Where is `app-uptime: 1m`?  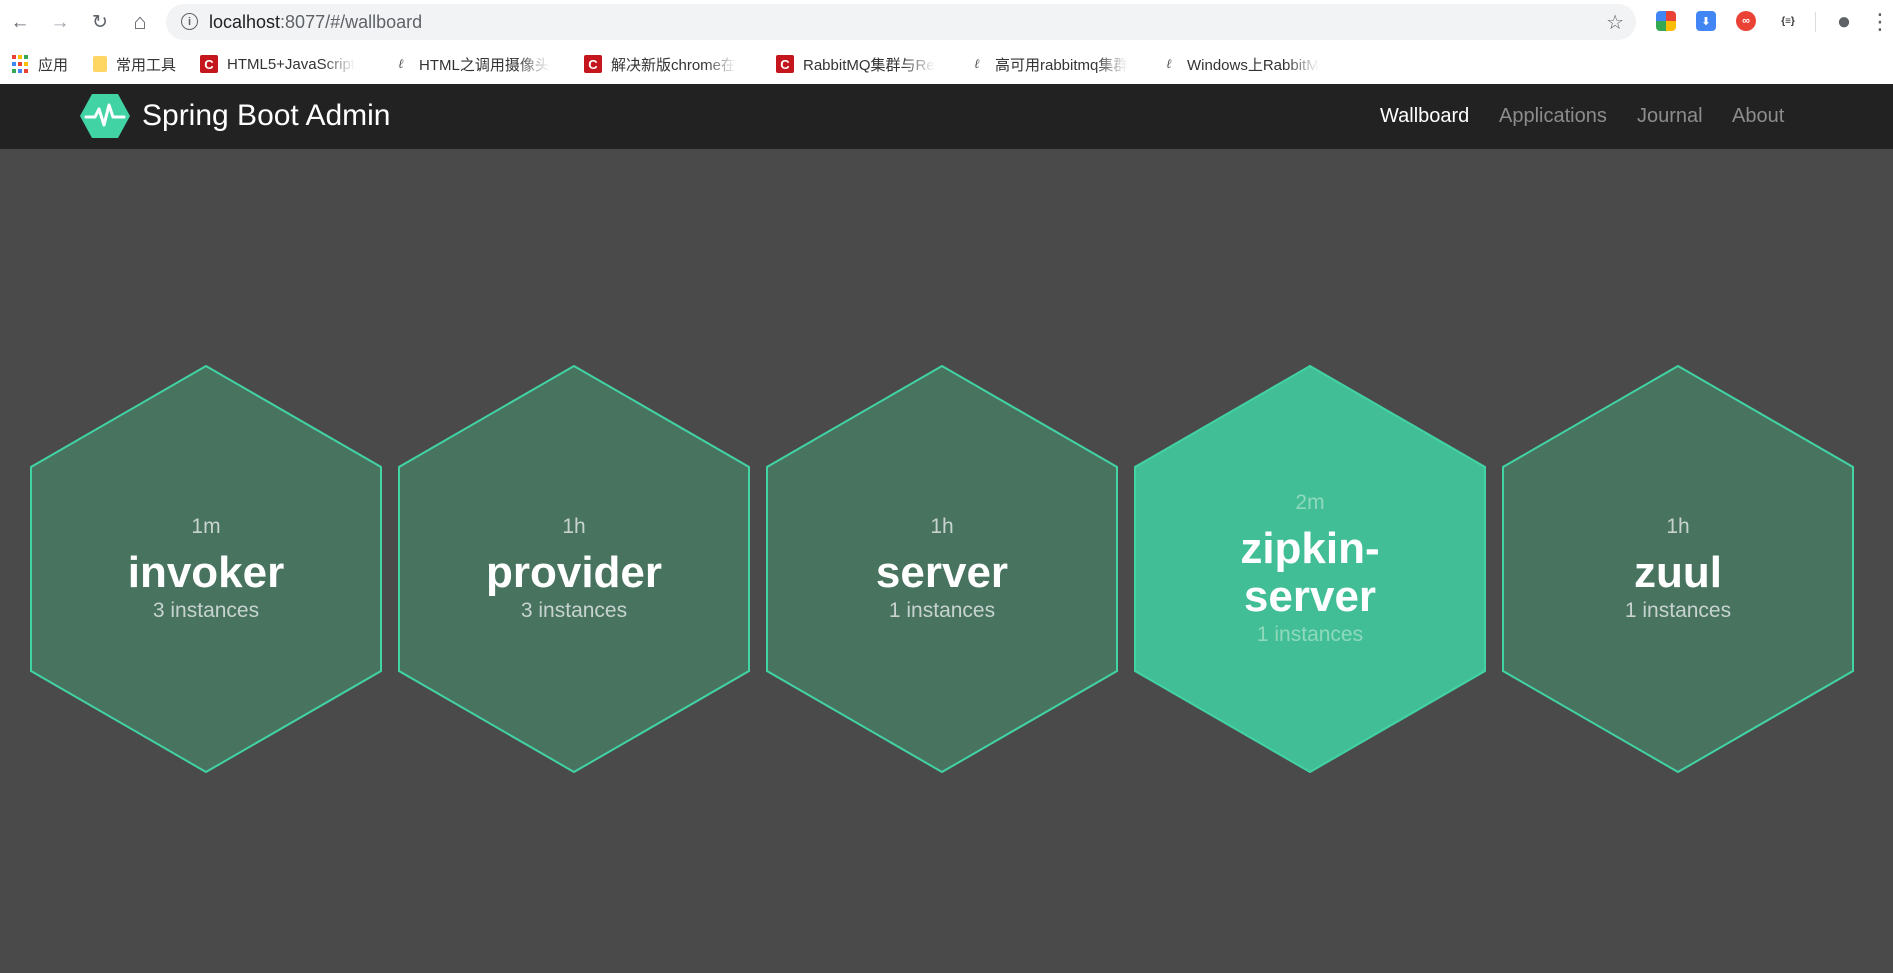
app-uptime: 1m is located at coordinates (206, 526).